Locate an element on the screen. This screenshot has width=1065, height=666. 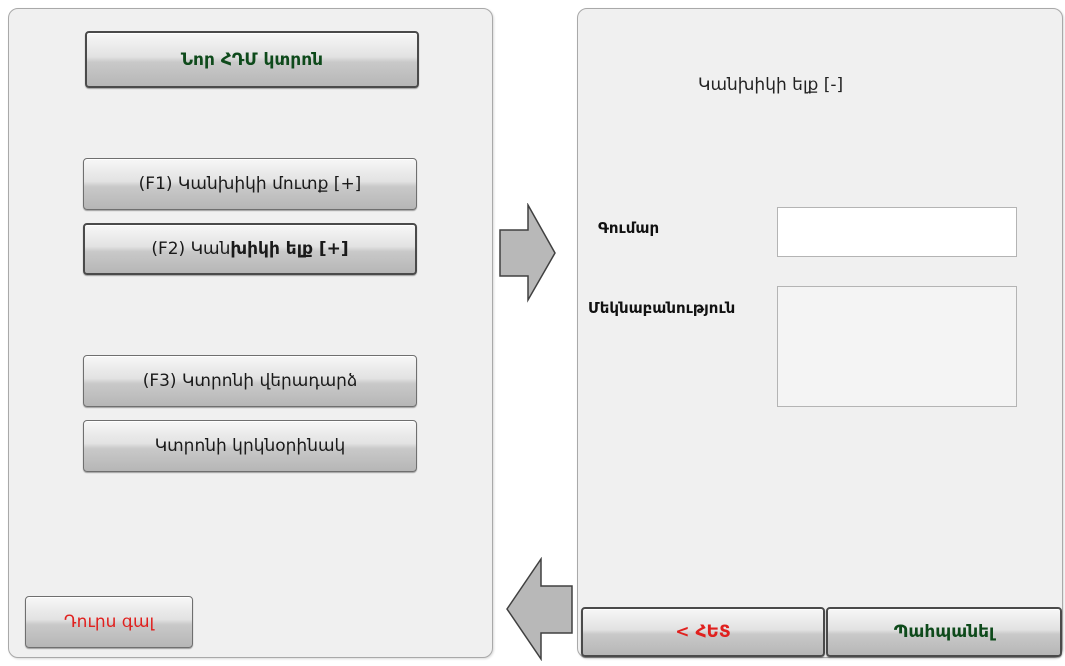
exit-button: Դուրս գալ is located at coordinates (109, 622).